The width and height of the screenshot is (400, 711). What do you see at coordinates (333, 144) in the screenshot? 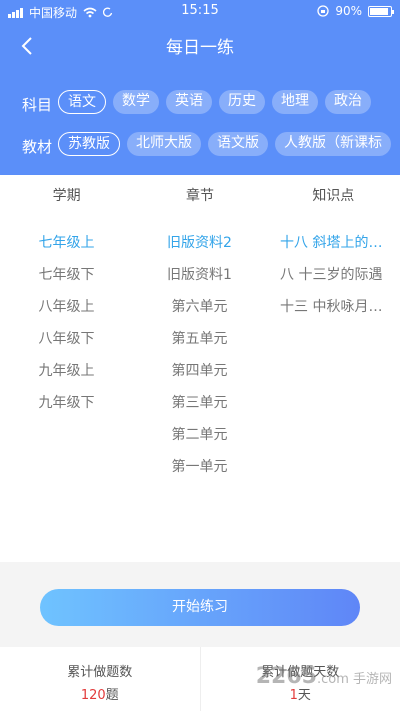
I see `chip-textbook_row-3: 人教版（新课标` at bounding box center [333, 144].